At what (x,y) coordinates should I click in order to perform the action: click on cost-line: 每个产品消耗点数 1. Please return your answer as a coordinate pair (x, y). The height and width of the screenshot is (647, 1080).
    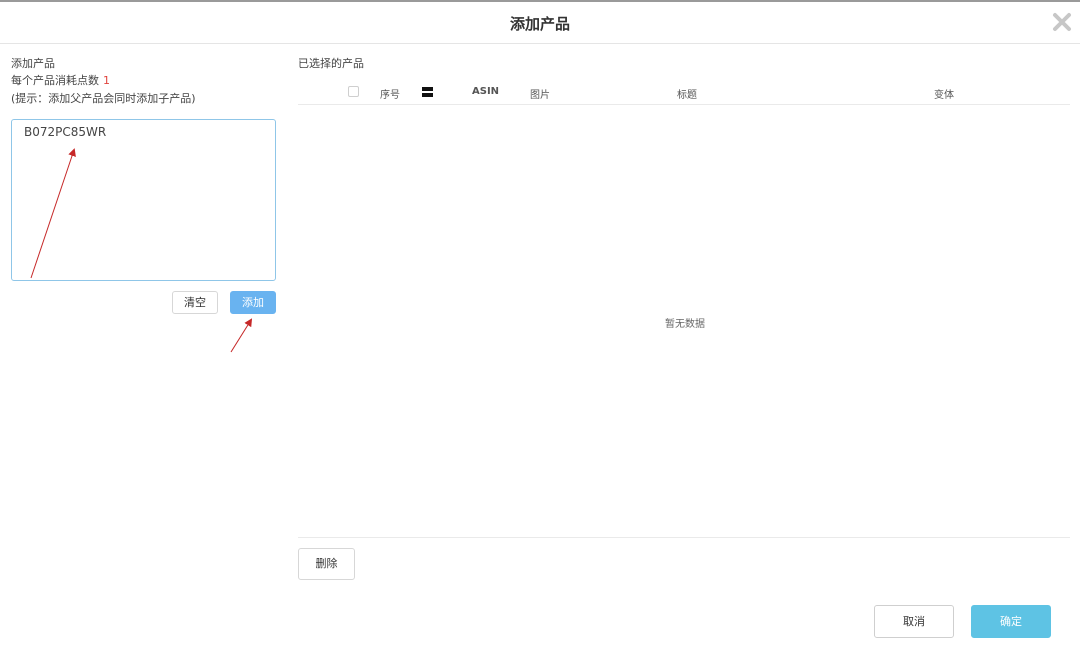
    Looking at the image, I should click on (60, 80).